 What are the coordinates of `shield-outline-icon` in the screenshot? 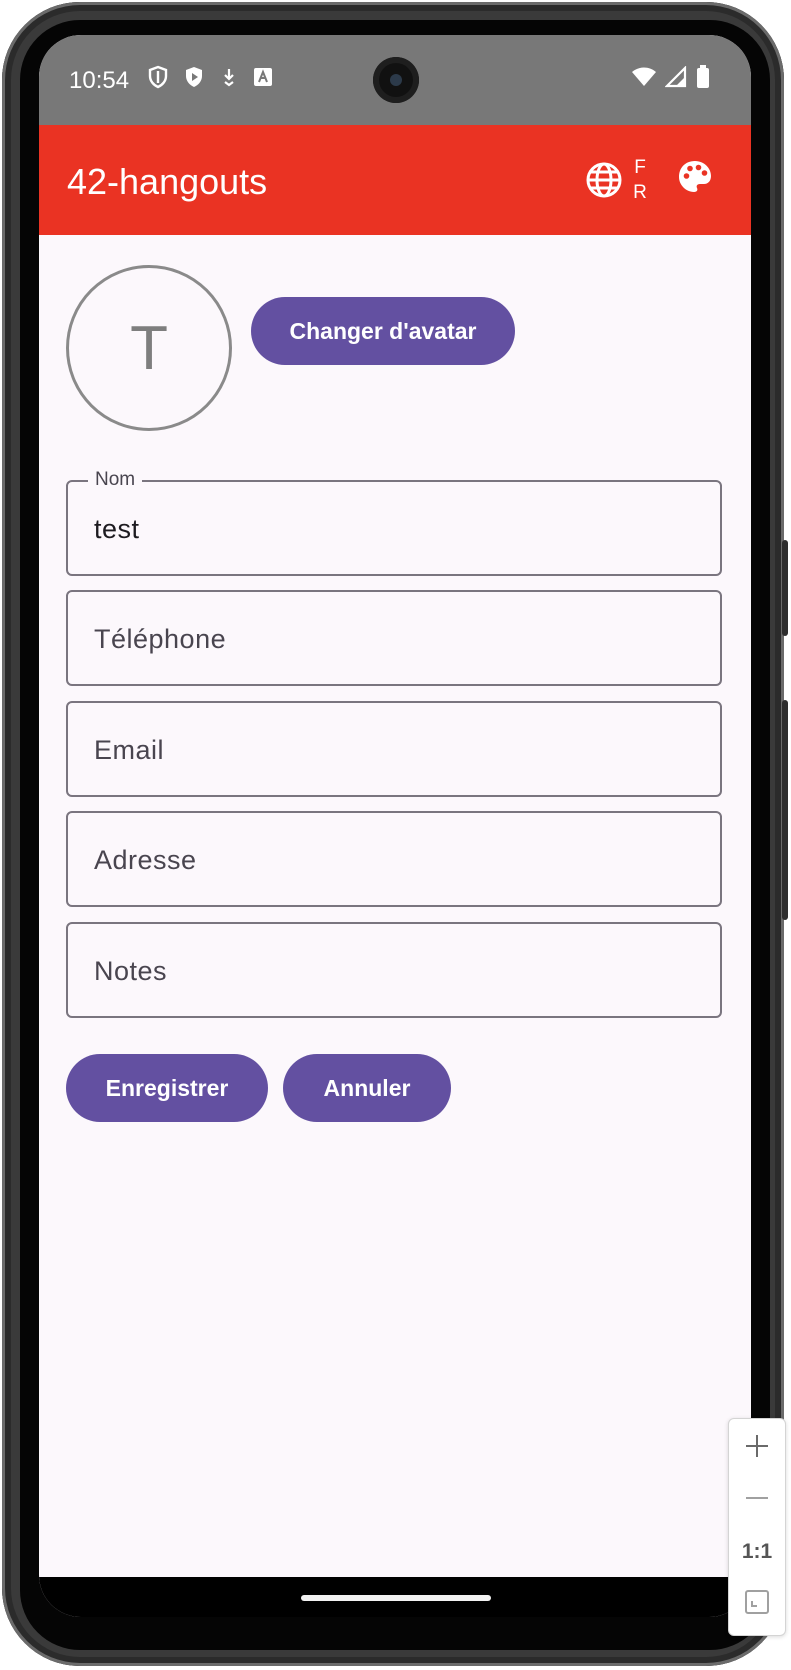 It's located at (158, 77).